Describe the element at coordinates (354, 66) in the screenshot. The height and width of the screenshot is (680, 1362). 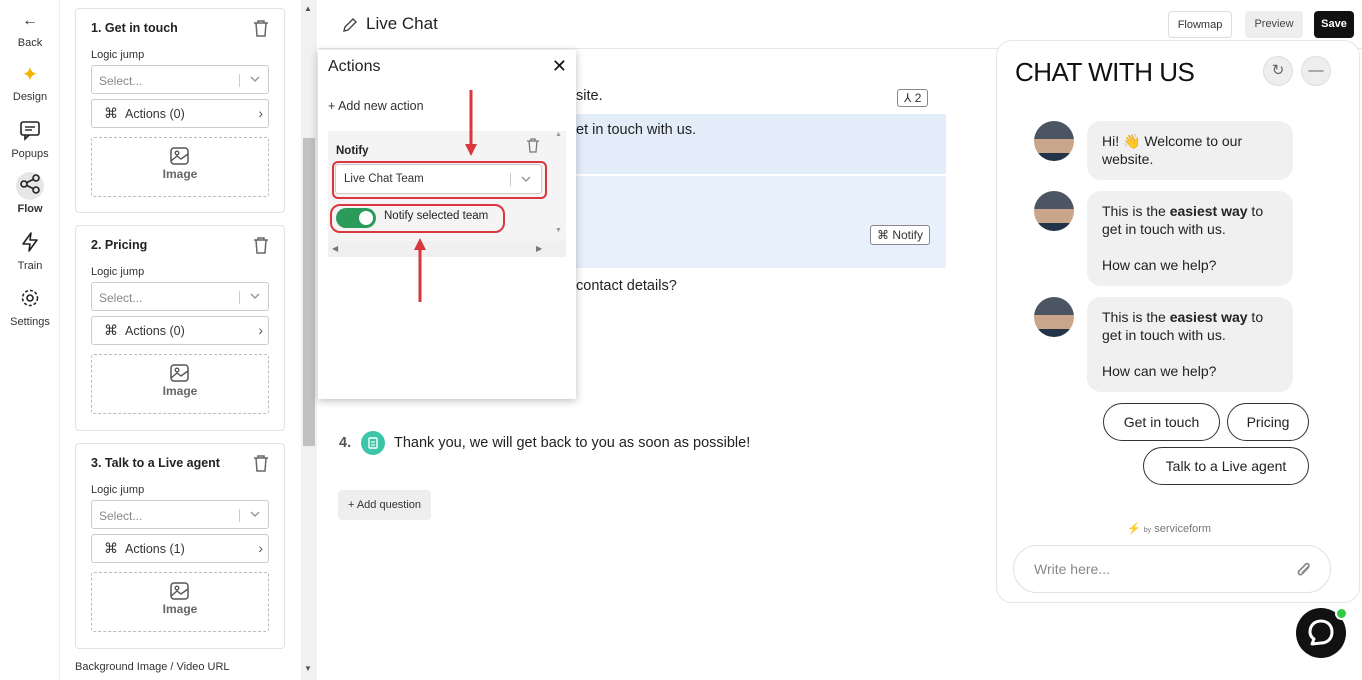
I see `popup-title: Actions` at that location.